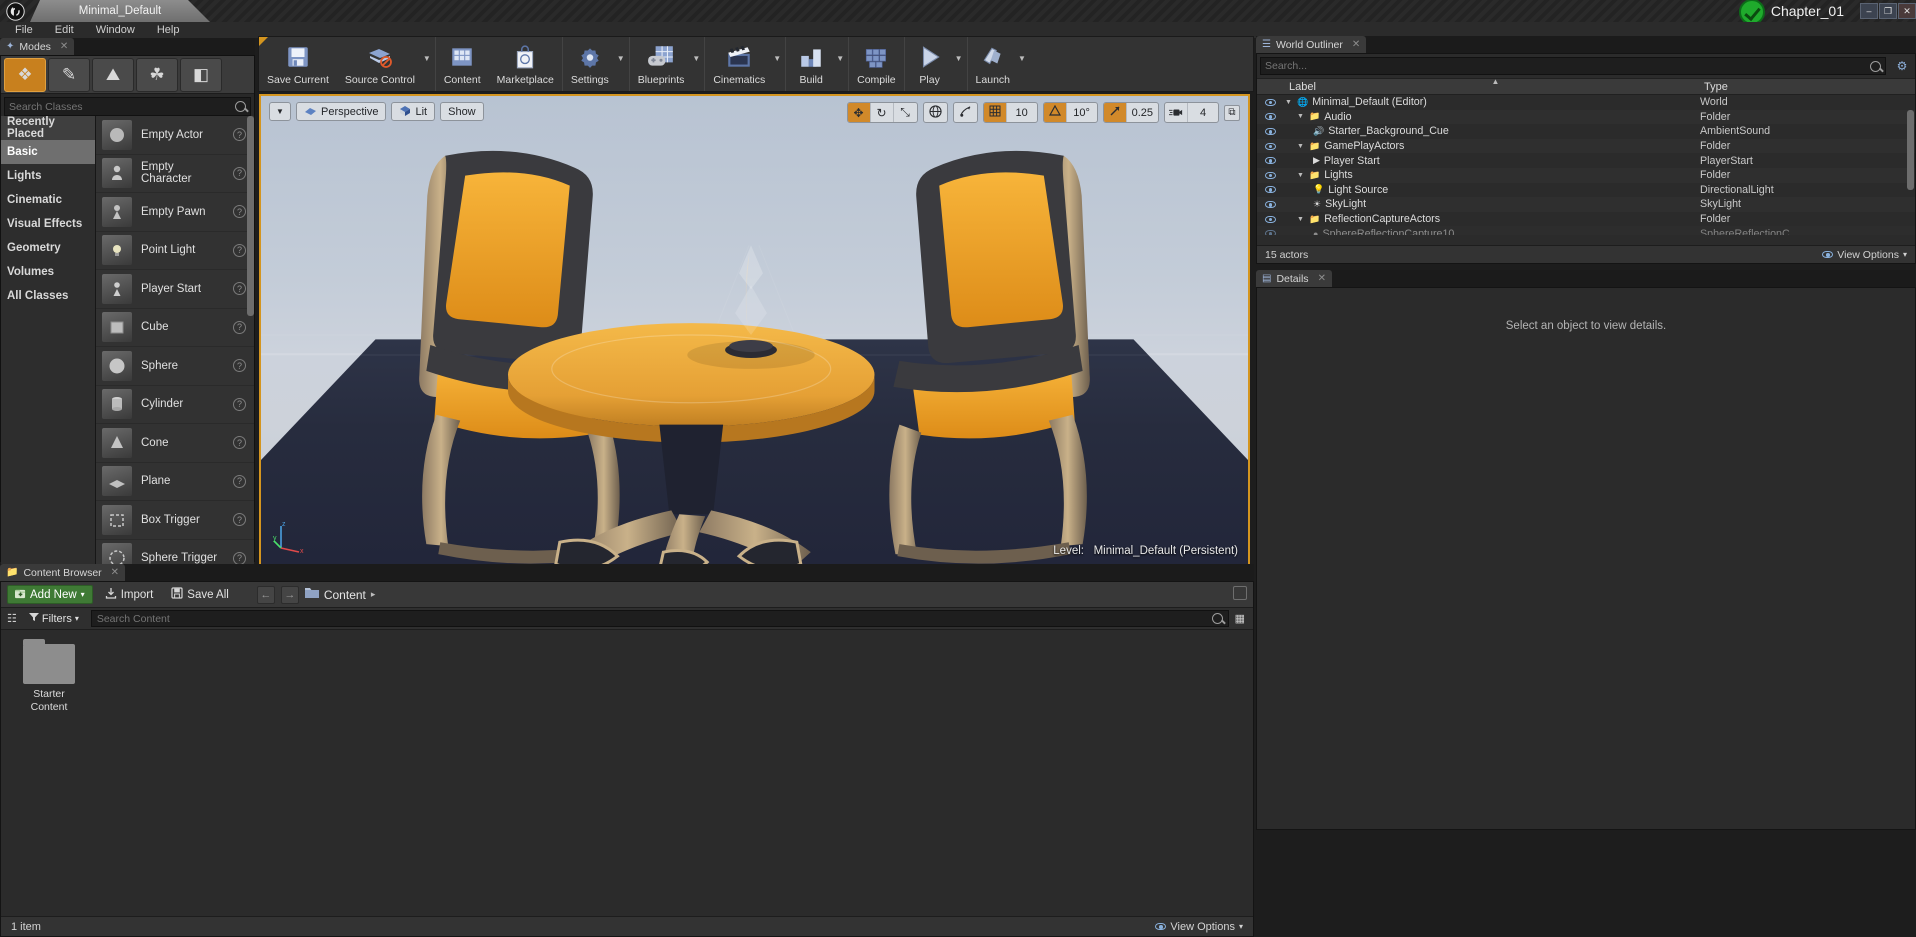  Describe the element at coordinates (201, 74) in the screenshot. I see `geometry-edit-mode-button: ◧` at that location.